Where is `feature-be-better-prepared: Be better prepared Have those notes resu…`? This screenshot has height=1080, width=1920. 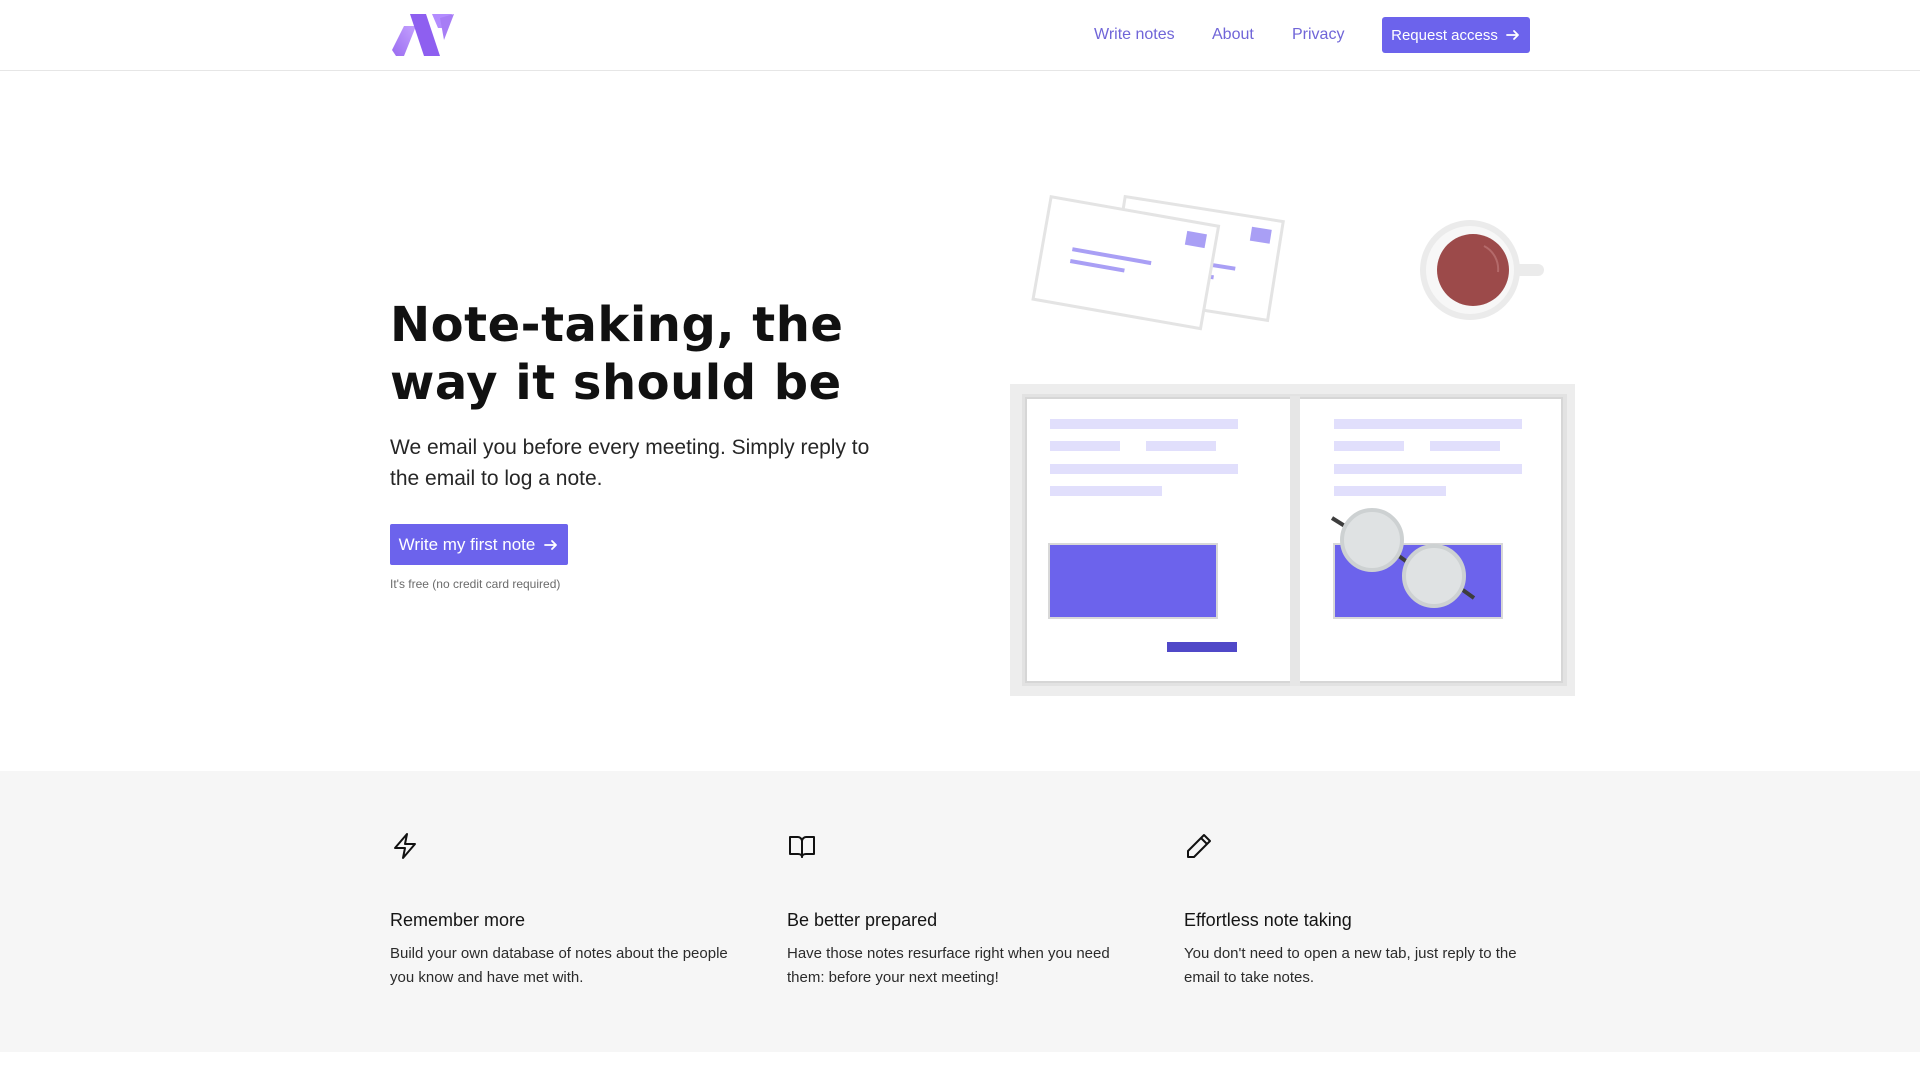
feature-be-better-prepared: Be better prepared Have those notes resu… is located at coordinates (967, 910).